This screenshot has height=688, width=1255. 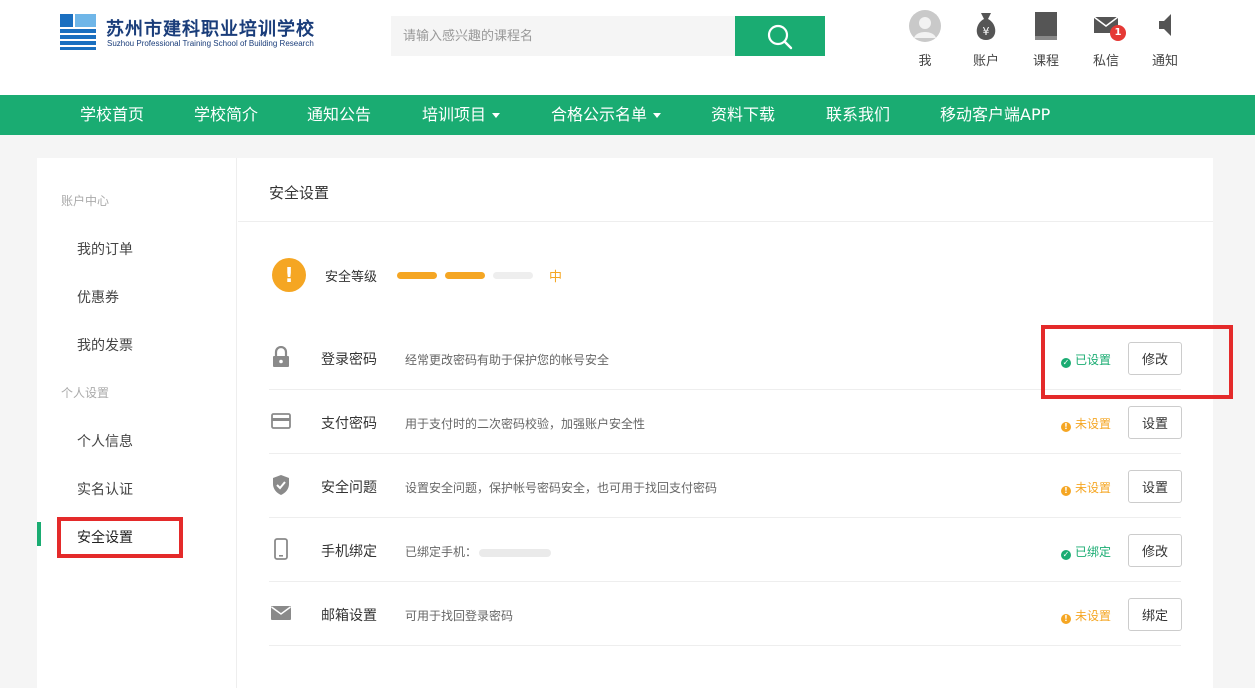 What do you see at coordinates (599, 114) in the screenshot?
I see `nav-qualified-list-label: 合格公示名单` at bounding box center [599, 114].